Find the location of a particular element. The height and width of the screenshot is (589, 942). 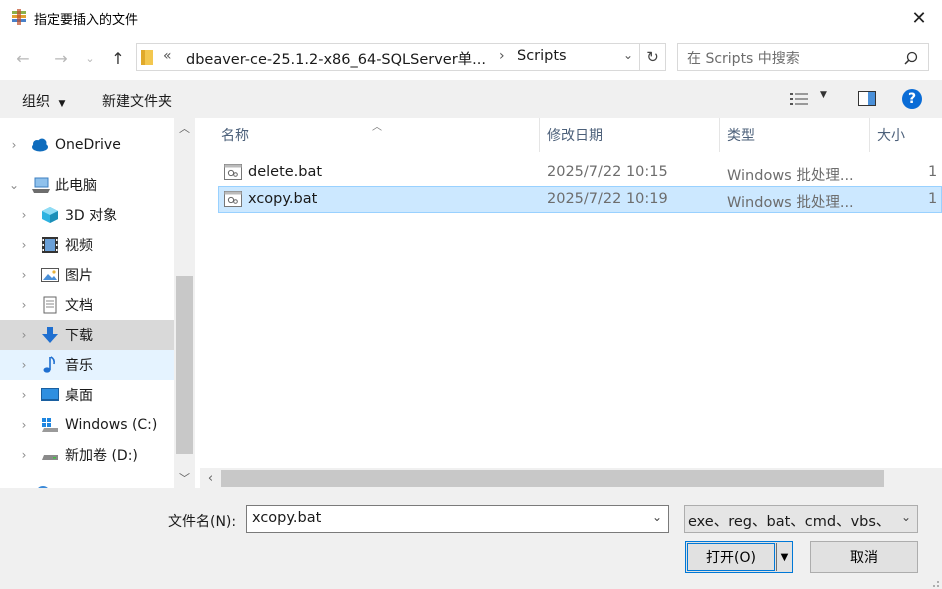

nav-label: 3D 对象 is located at coordinates (91, 216).